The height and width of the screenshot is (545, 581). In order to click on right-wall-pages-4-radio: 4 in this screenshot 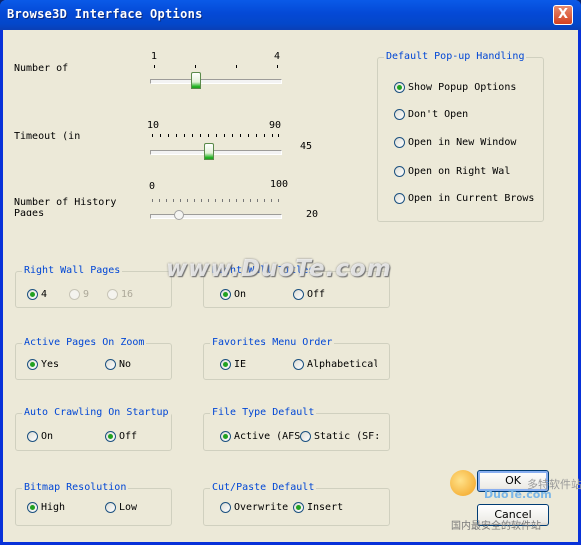, I will do `click(37, 294)`.